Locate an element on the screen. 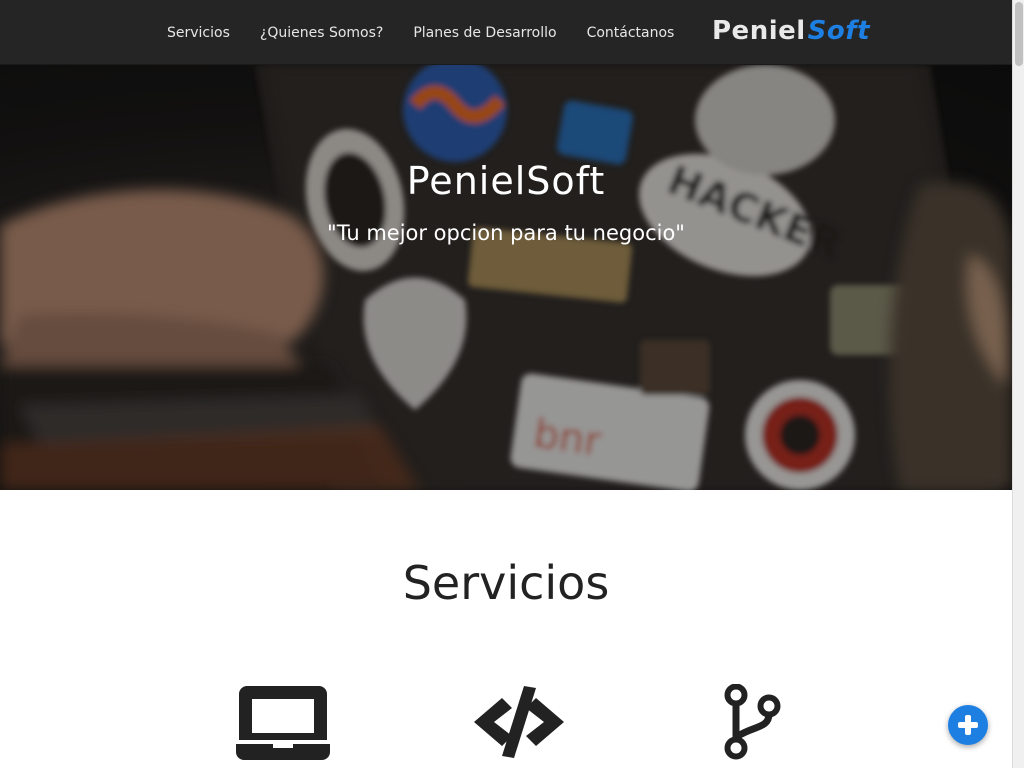  brand-name-part1: Peniel is located at coordinates (759, 31).